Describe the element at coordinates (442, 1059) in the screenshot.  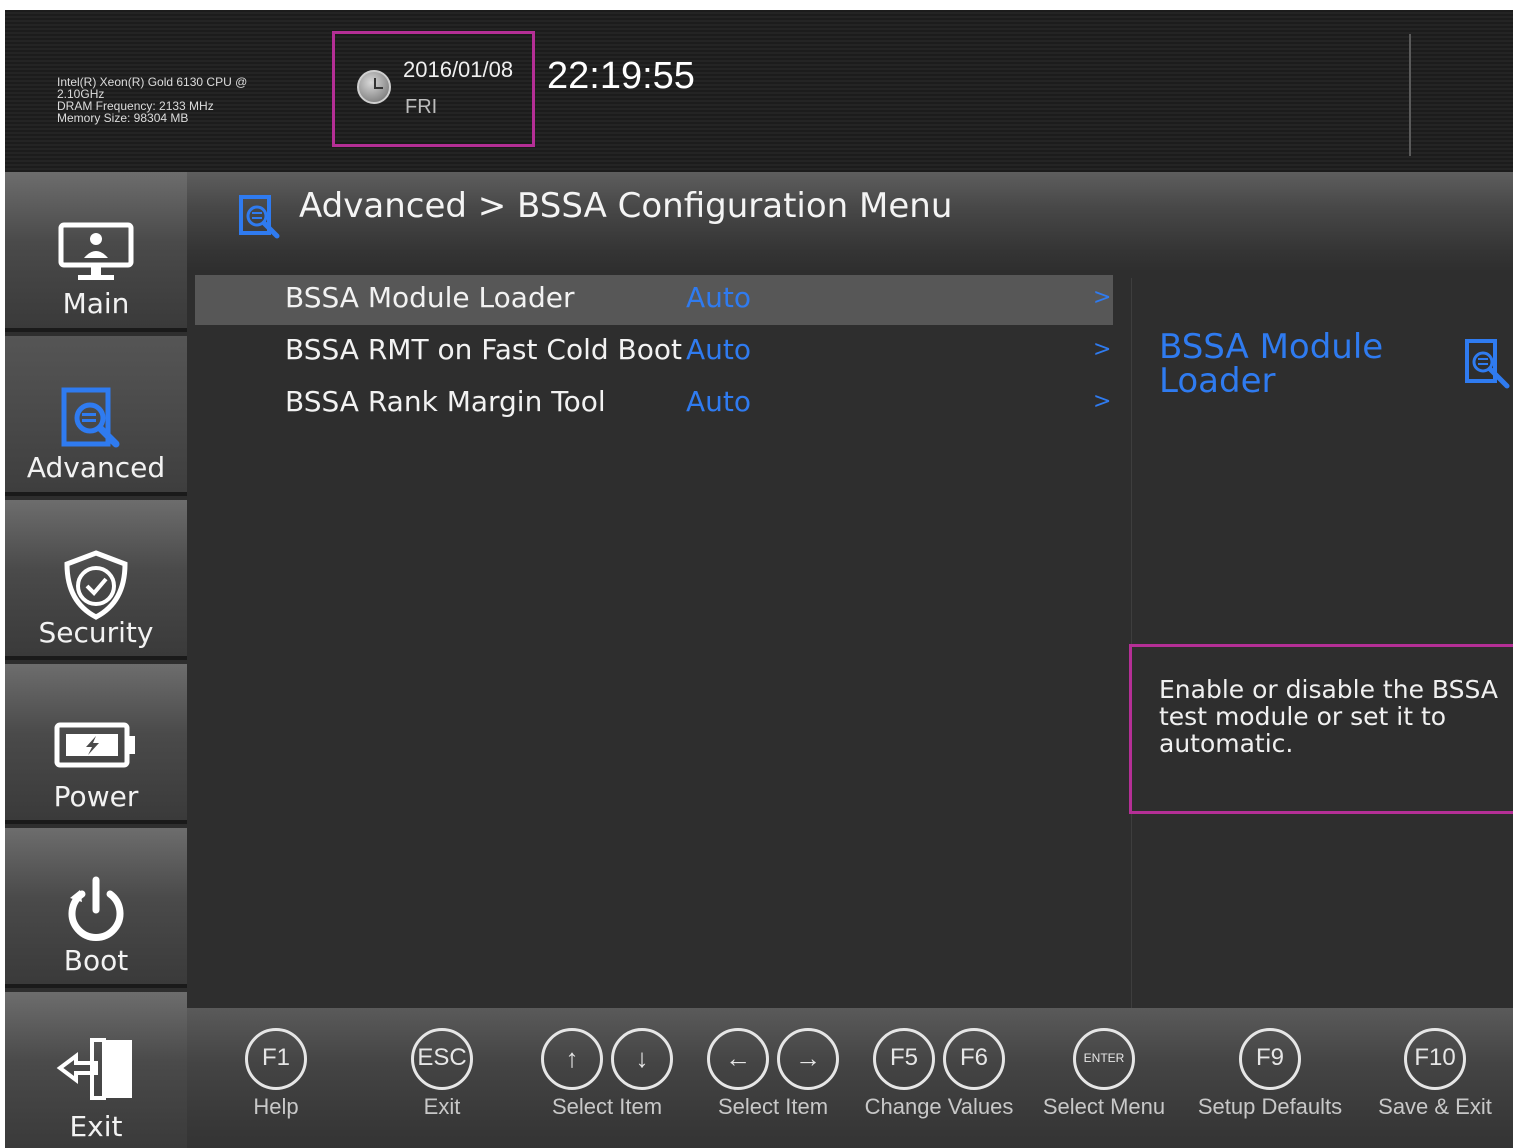
I see `esc-key-icon: ESC` at that location.